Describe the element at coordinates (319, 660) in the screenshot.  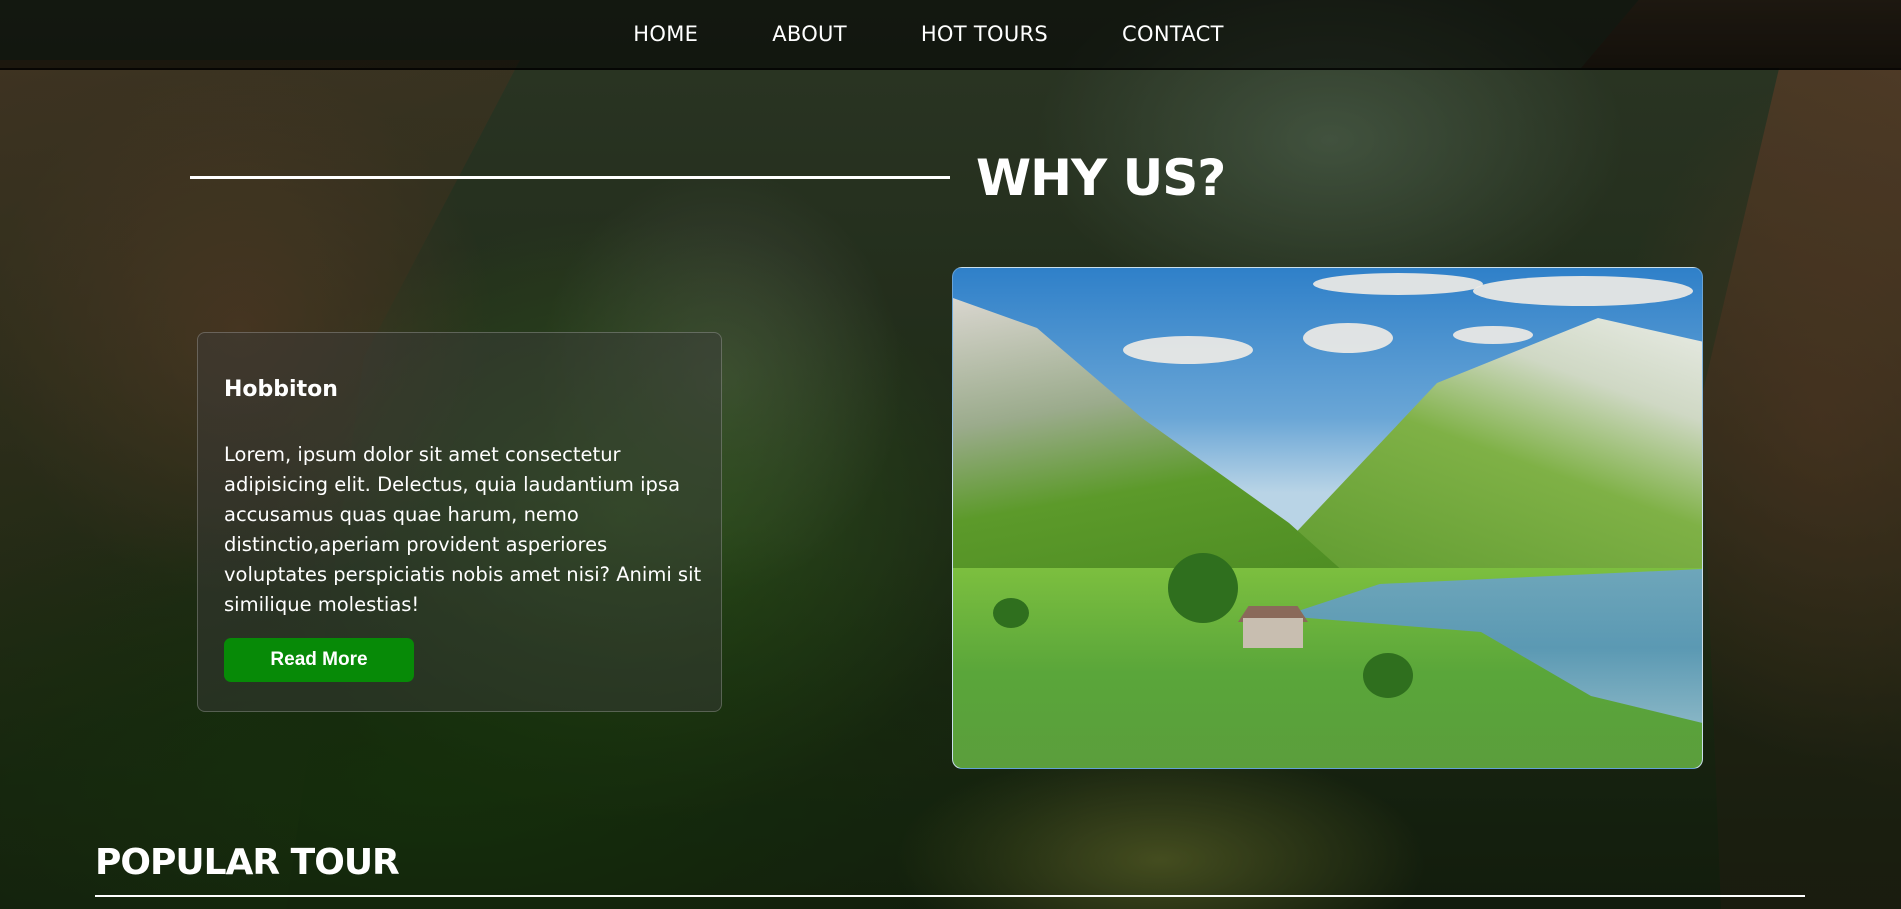
I see `read-more-button: Read More` at that location.